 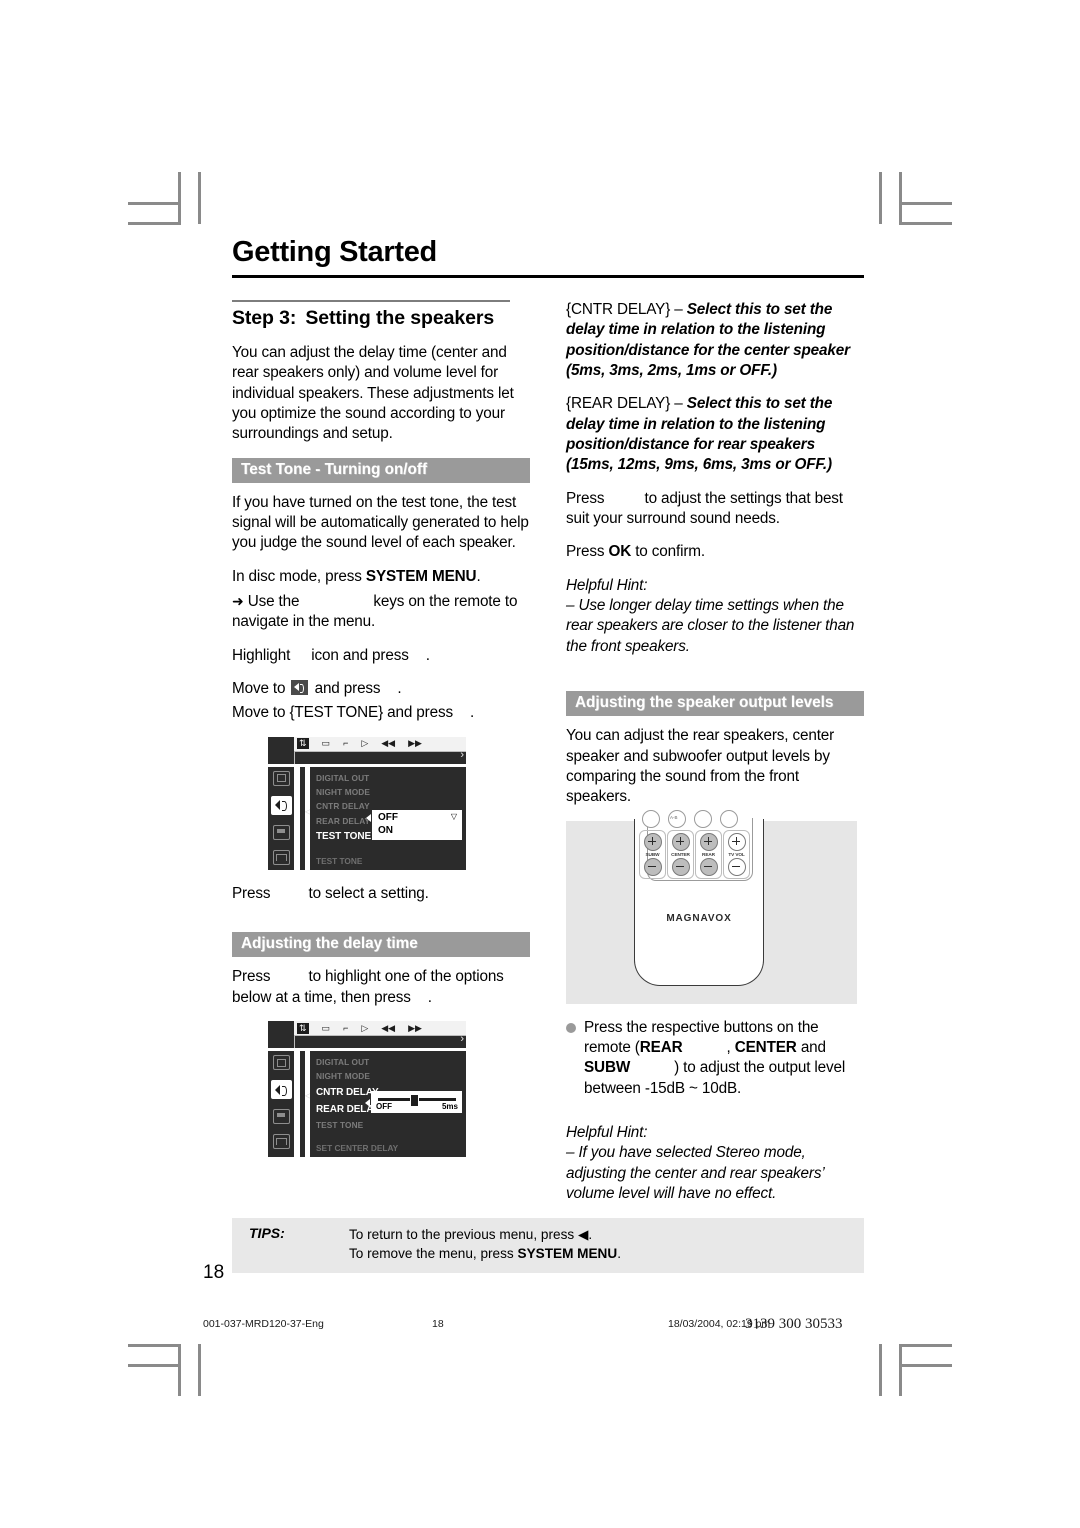 I want to click on crop-mark-br-v, so click(x=900, y=1370).